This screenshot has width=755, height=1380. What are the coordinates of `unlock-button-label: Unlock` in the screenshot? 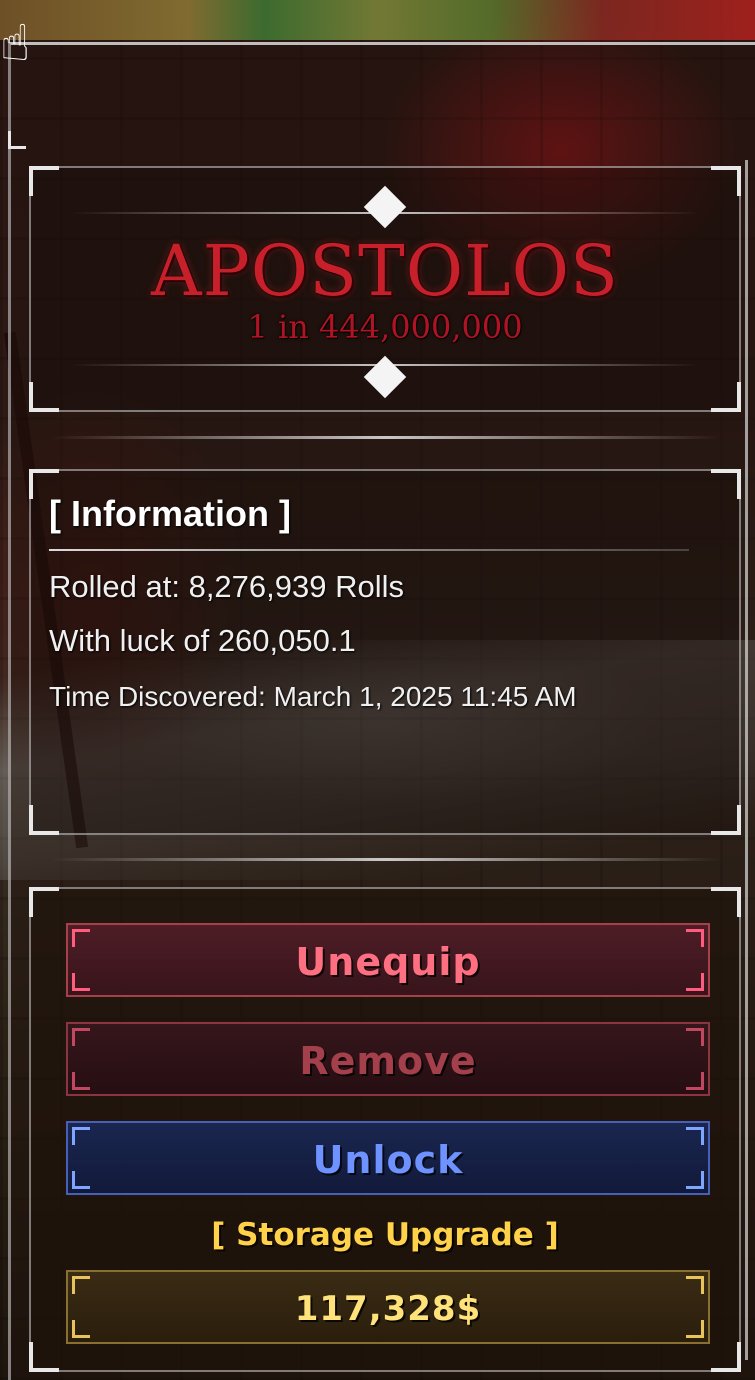 It's located at (388, 1160).